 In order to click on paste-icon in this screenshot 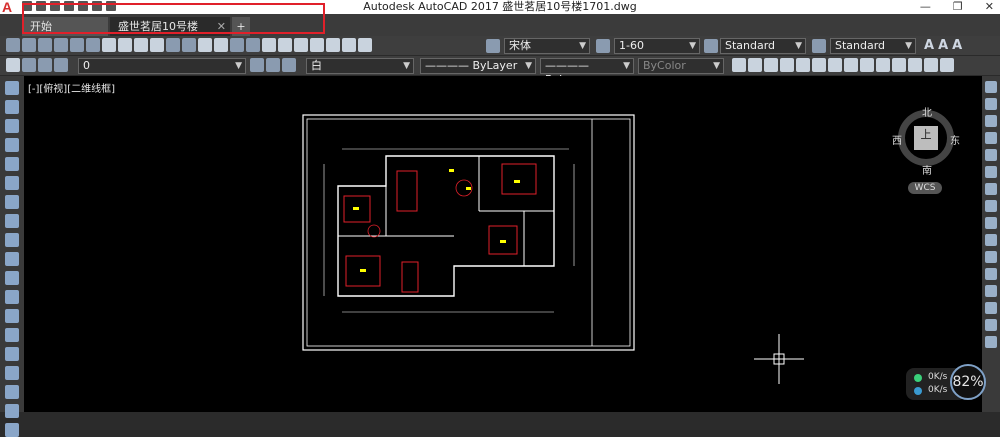, I will do `click(141, 45)`.